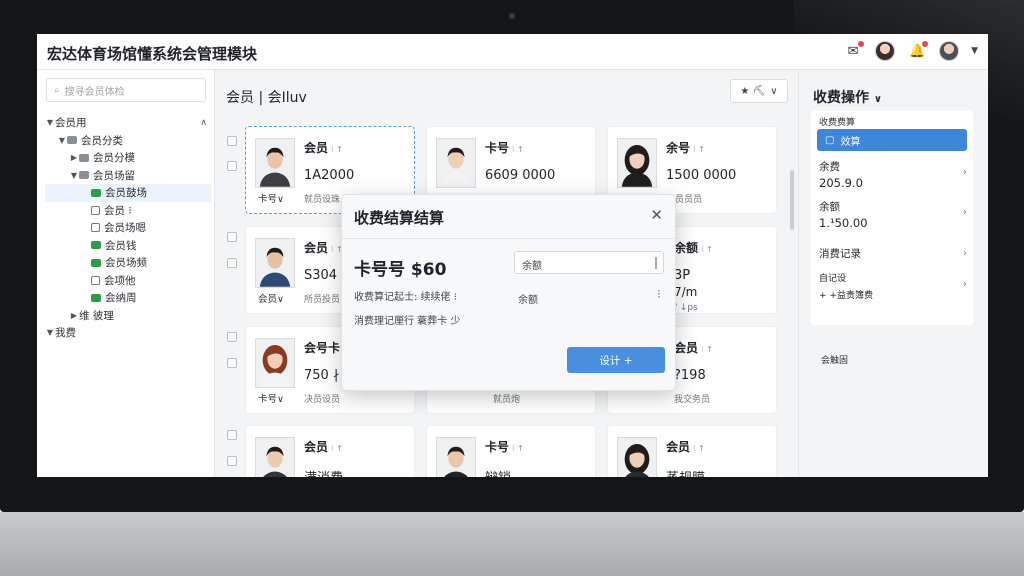 This screenshot has width=1024, height=576. What do you see at coordinates (847, 98) in the screenshot?
I see `panel-title: 收费操作 ∨` at bounding box center [847, 98].